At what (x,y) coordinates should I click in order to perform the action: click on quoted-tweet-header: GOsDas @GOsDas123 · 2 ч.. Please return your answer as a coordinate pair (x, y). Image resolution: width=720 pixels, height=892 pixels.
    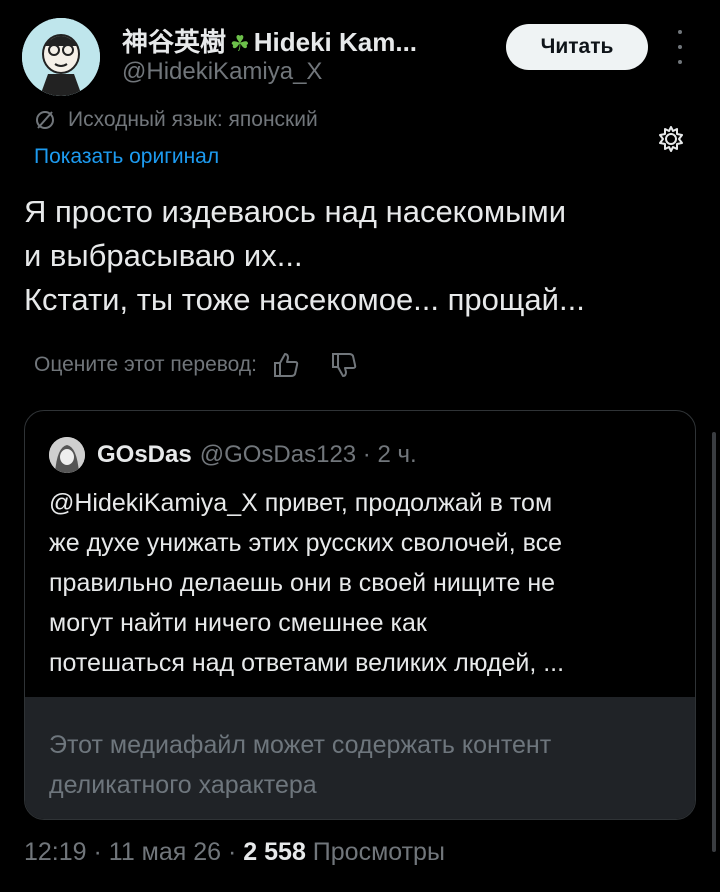
    Looking at the image, I should click on (233, 455).